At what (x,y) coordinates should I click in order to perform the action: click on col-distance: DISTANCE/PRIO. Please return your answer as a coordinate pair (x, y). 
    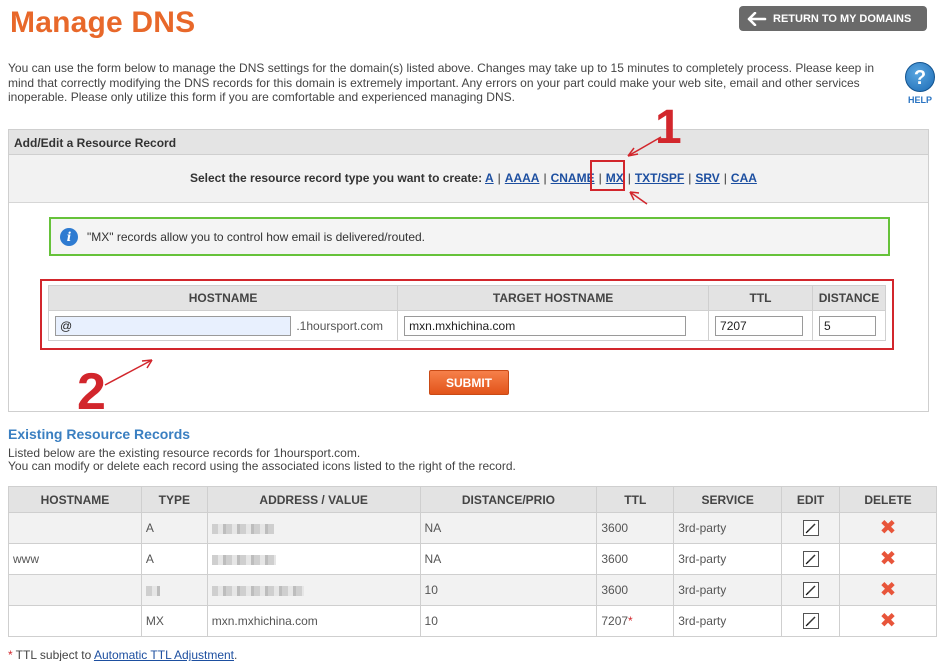
    Looking at the image, I should click on (508, 499).